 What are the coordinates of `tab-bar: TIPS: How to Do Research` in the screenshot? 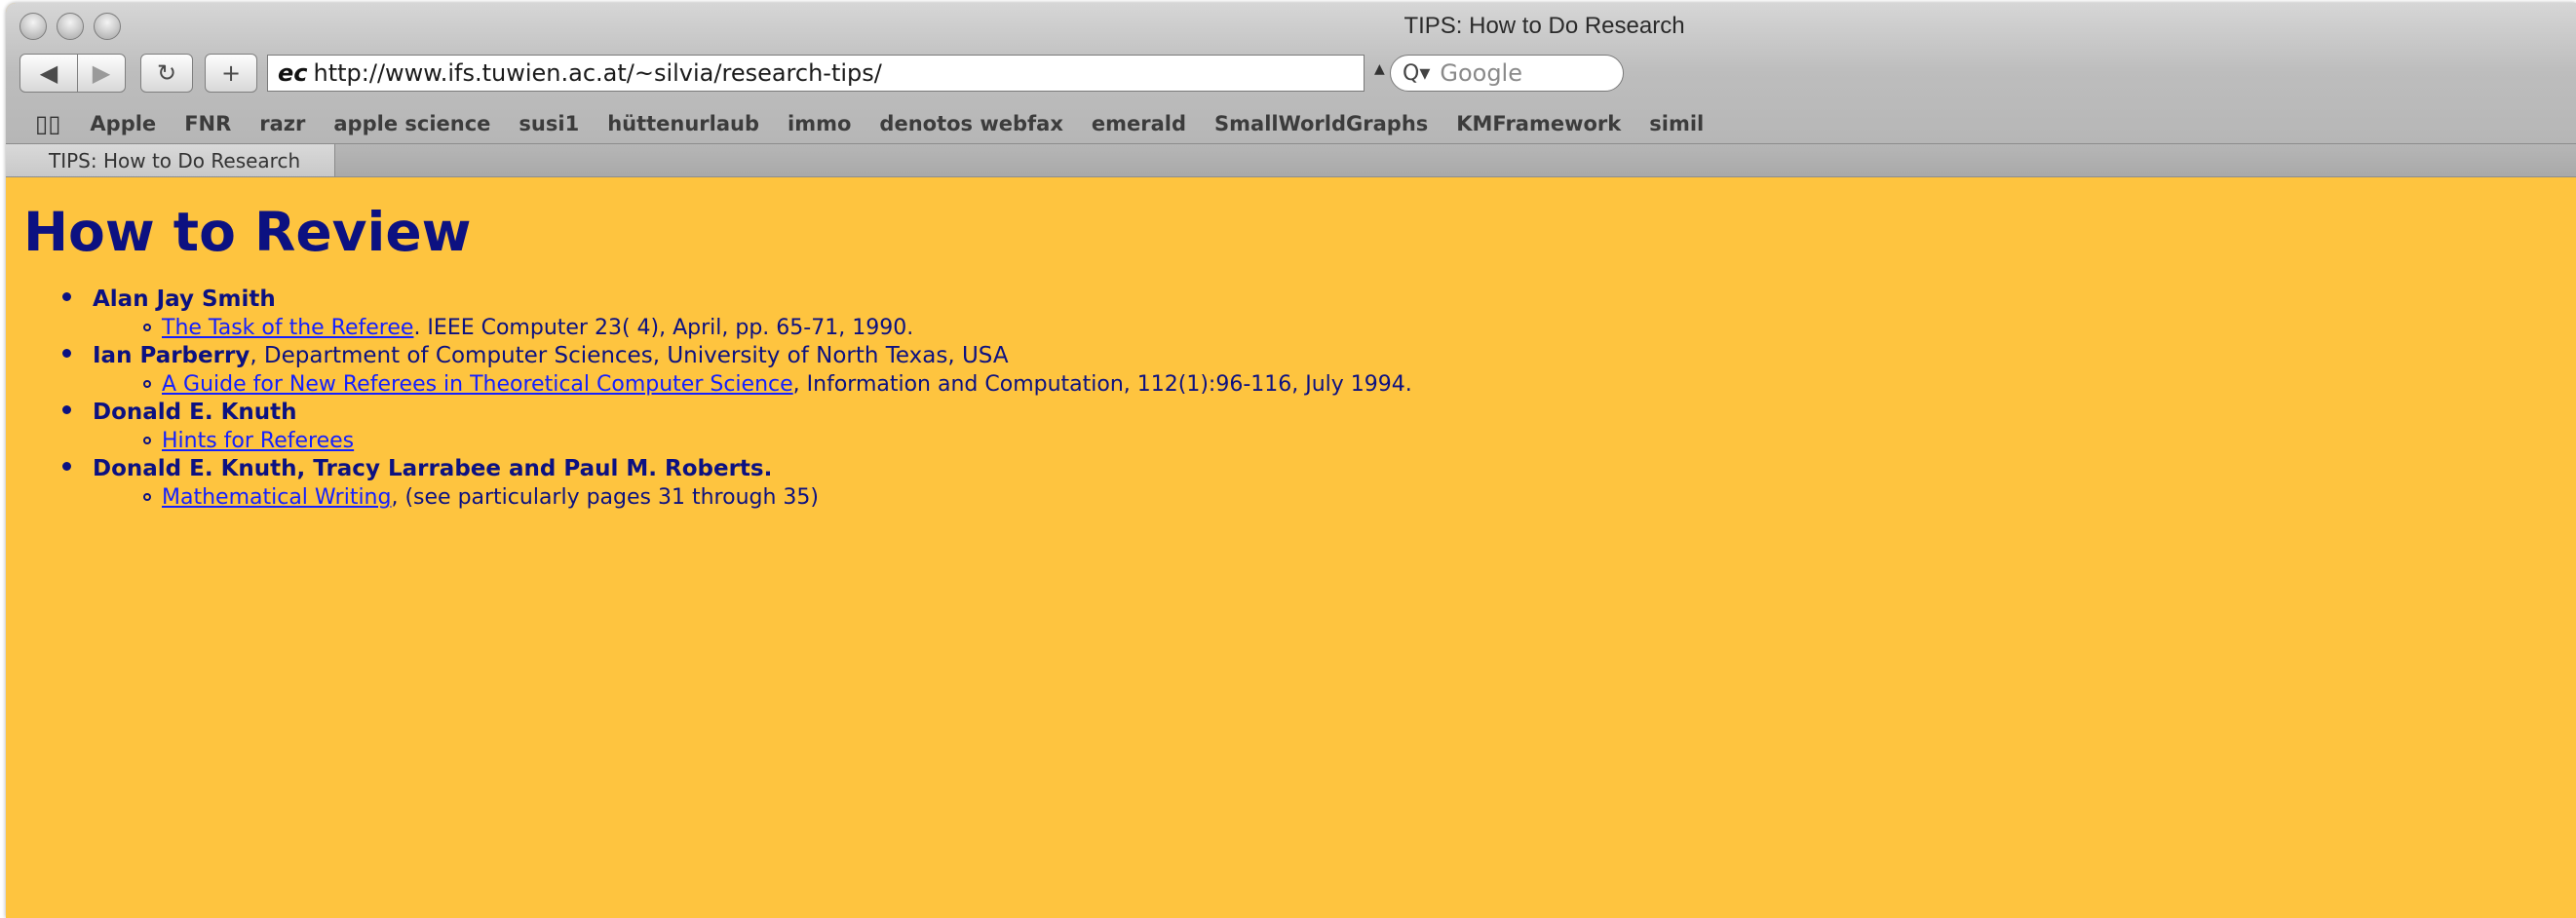 It's located at (1291, 160).